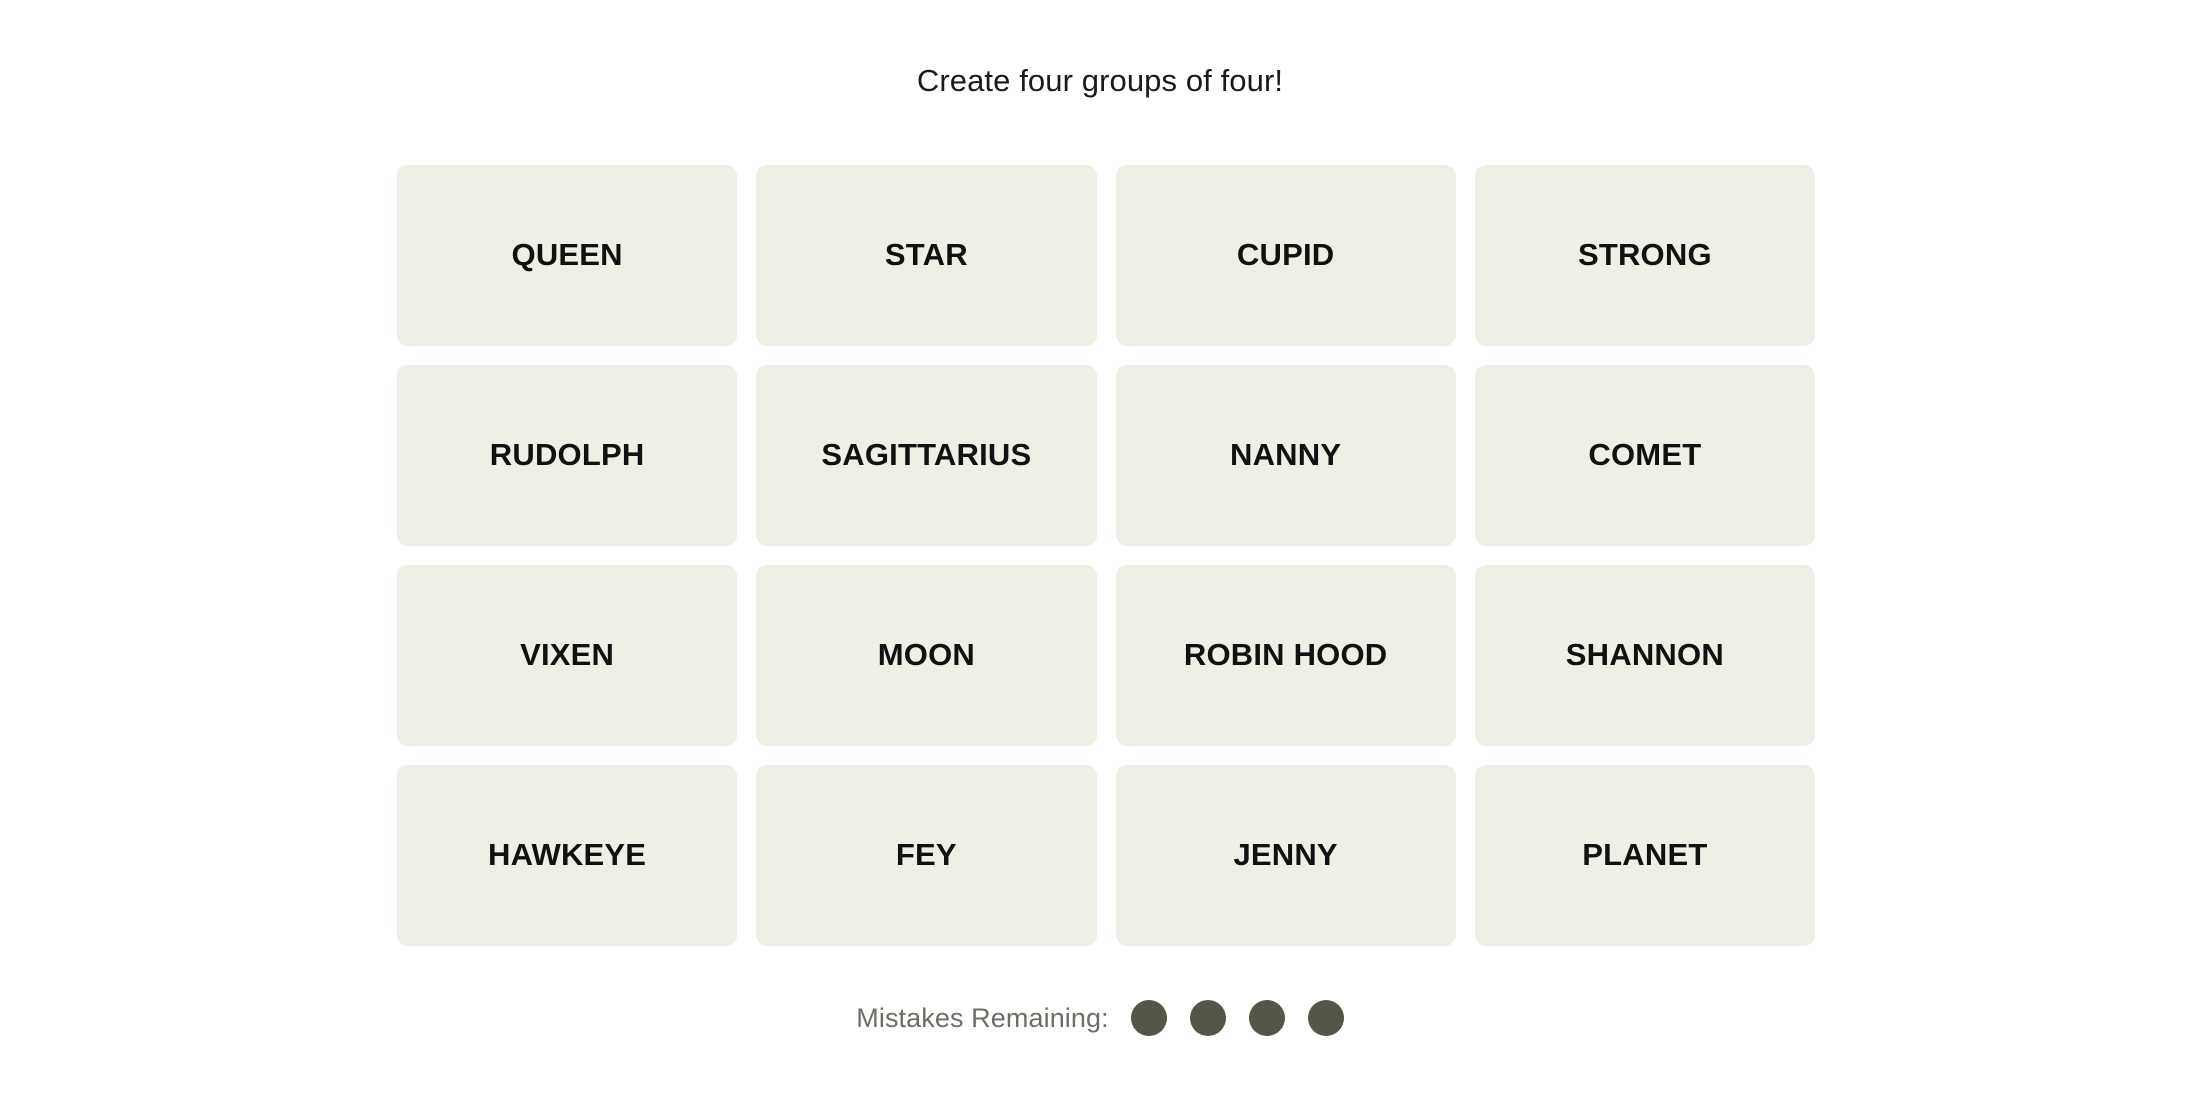 The image size is (2200, 1100). I want to click on word-tile: SHANNON, so click(1644, 655).